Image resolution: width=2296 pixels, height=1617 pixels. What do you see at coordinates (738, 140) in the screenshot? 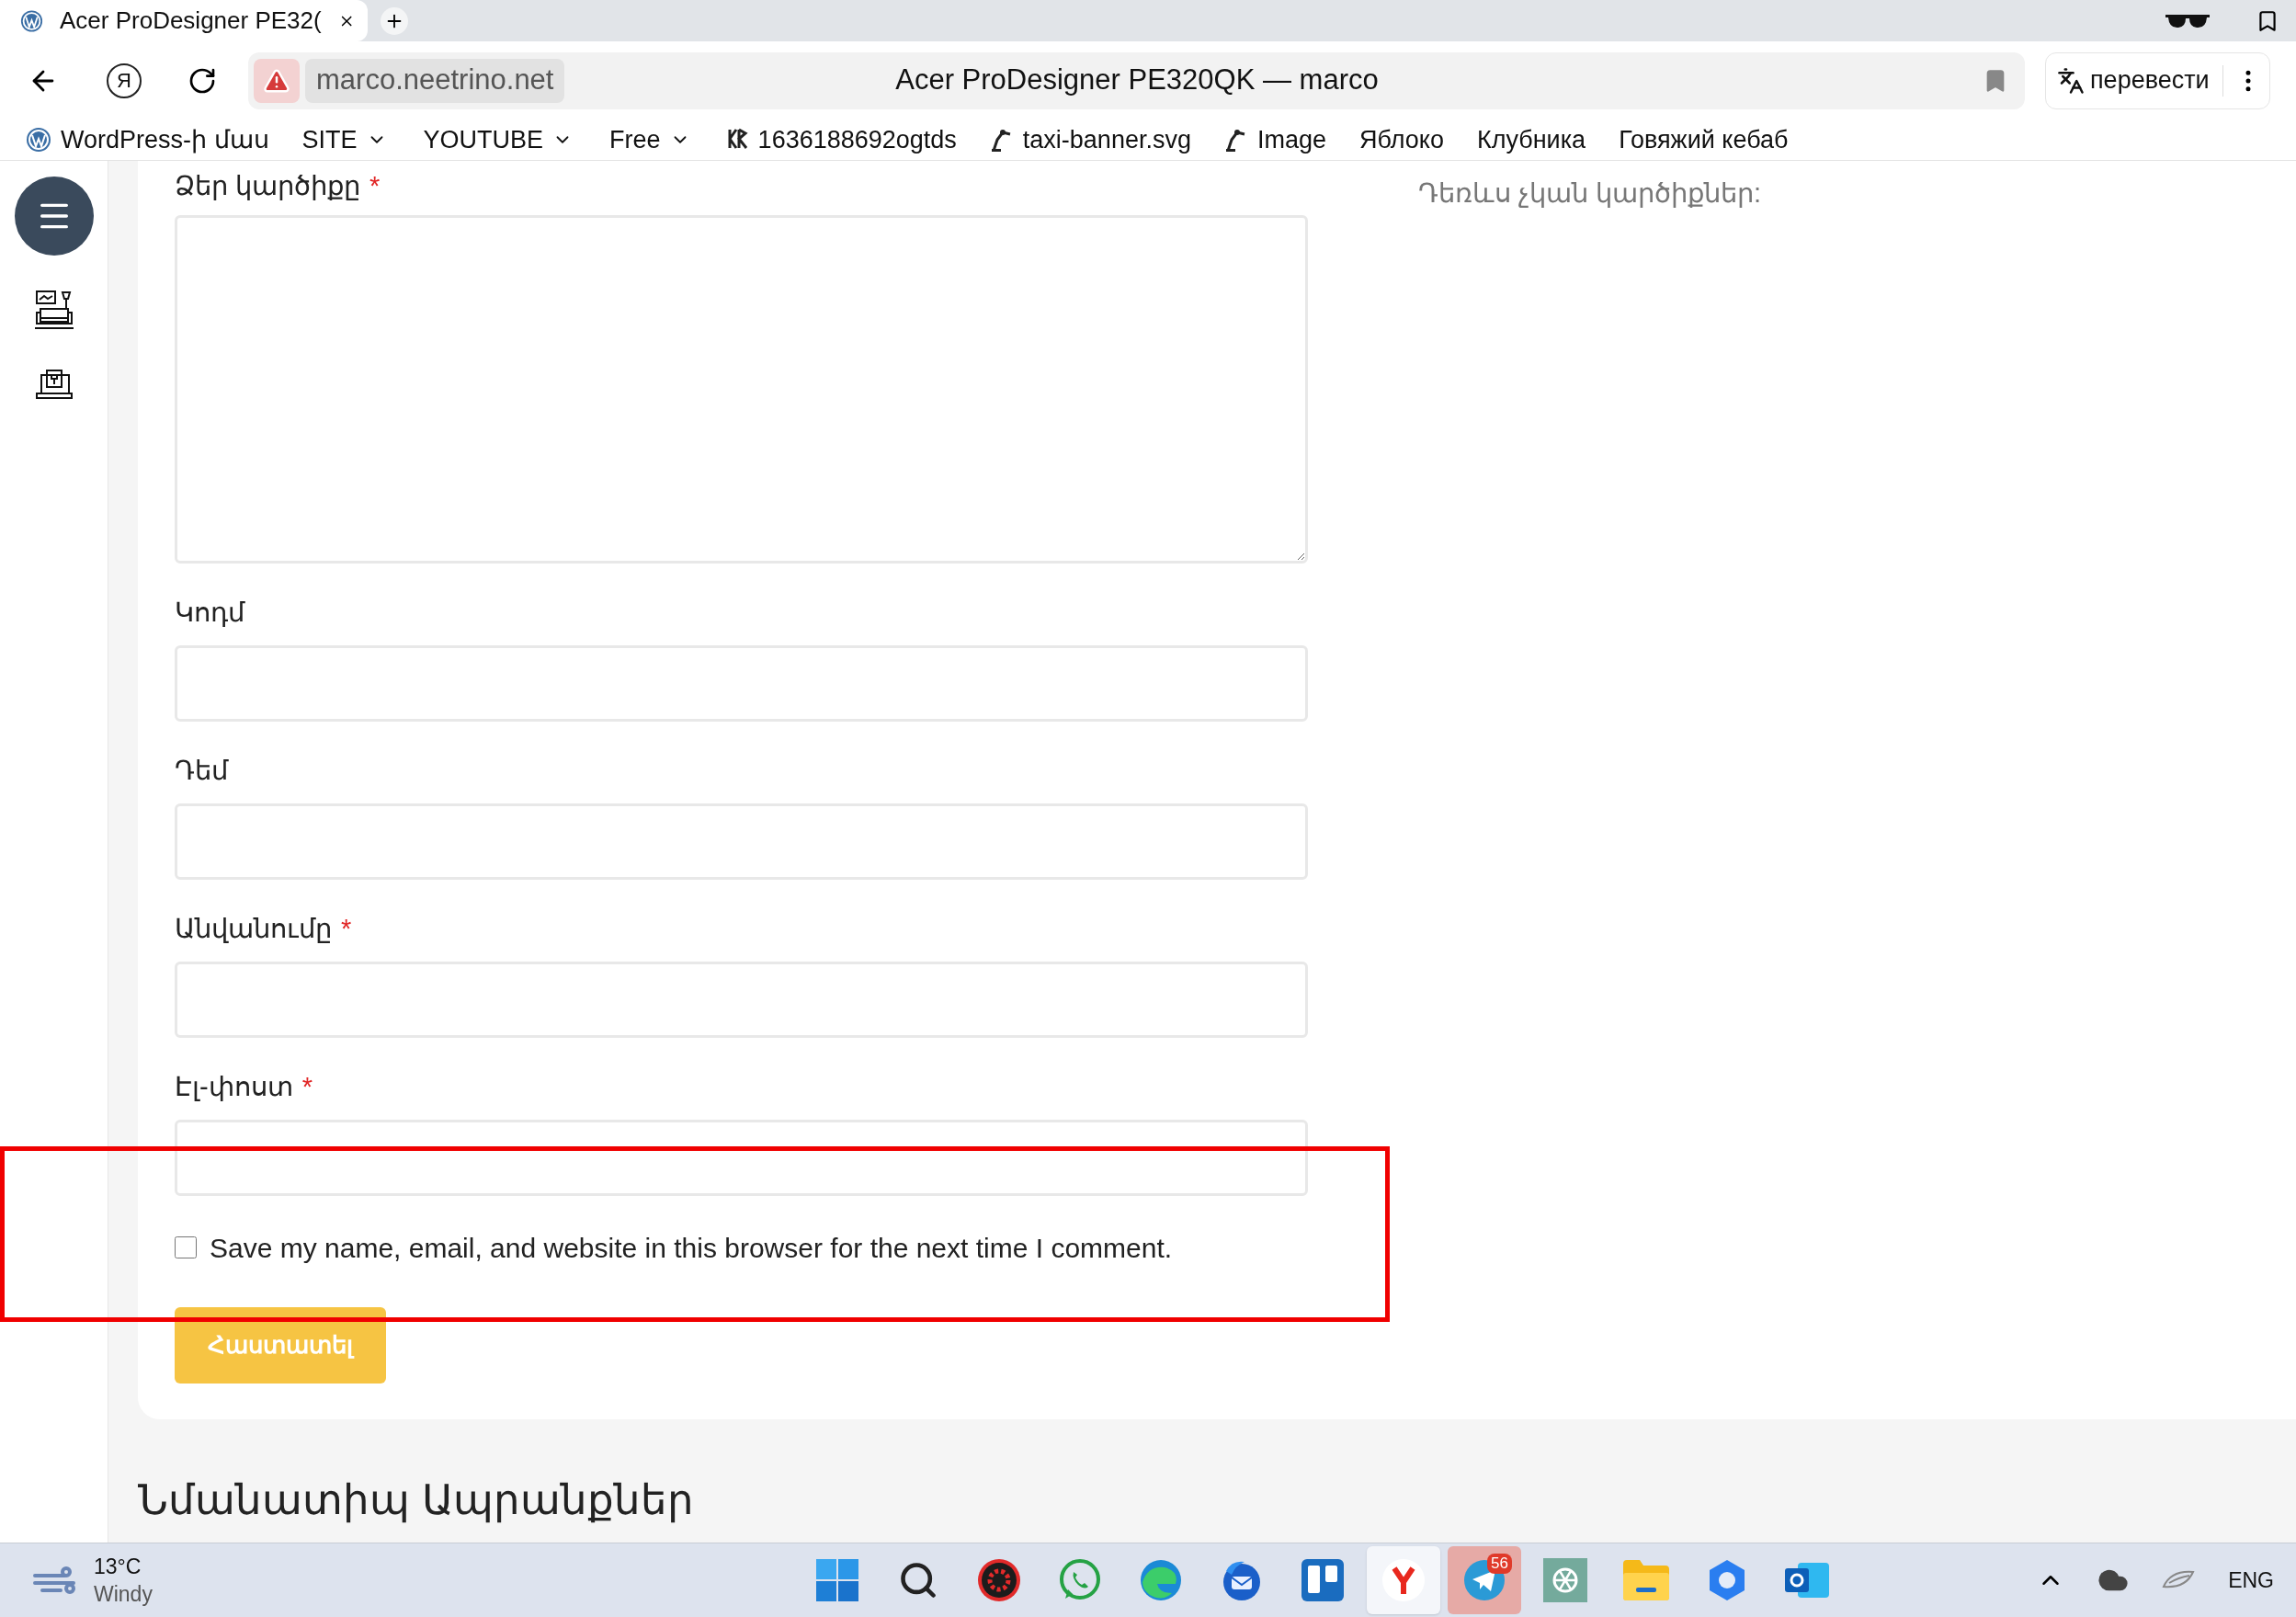
I see `logo-icon` at bounding box center [738, 140].